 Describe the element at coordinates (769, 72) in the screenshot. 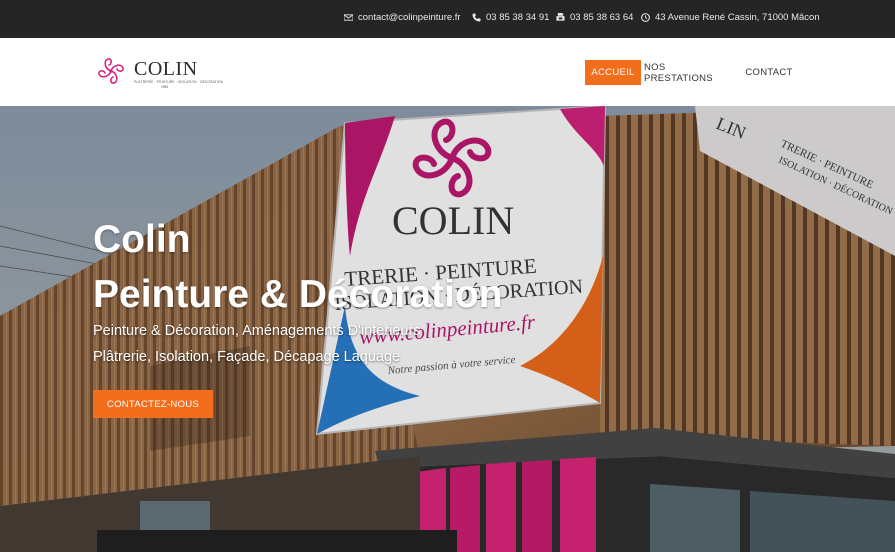

I see `nav-item-contact: CONTACT` at that location.